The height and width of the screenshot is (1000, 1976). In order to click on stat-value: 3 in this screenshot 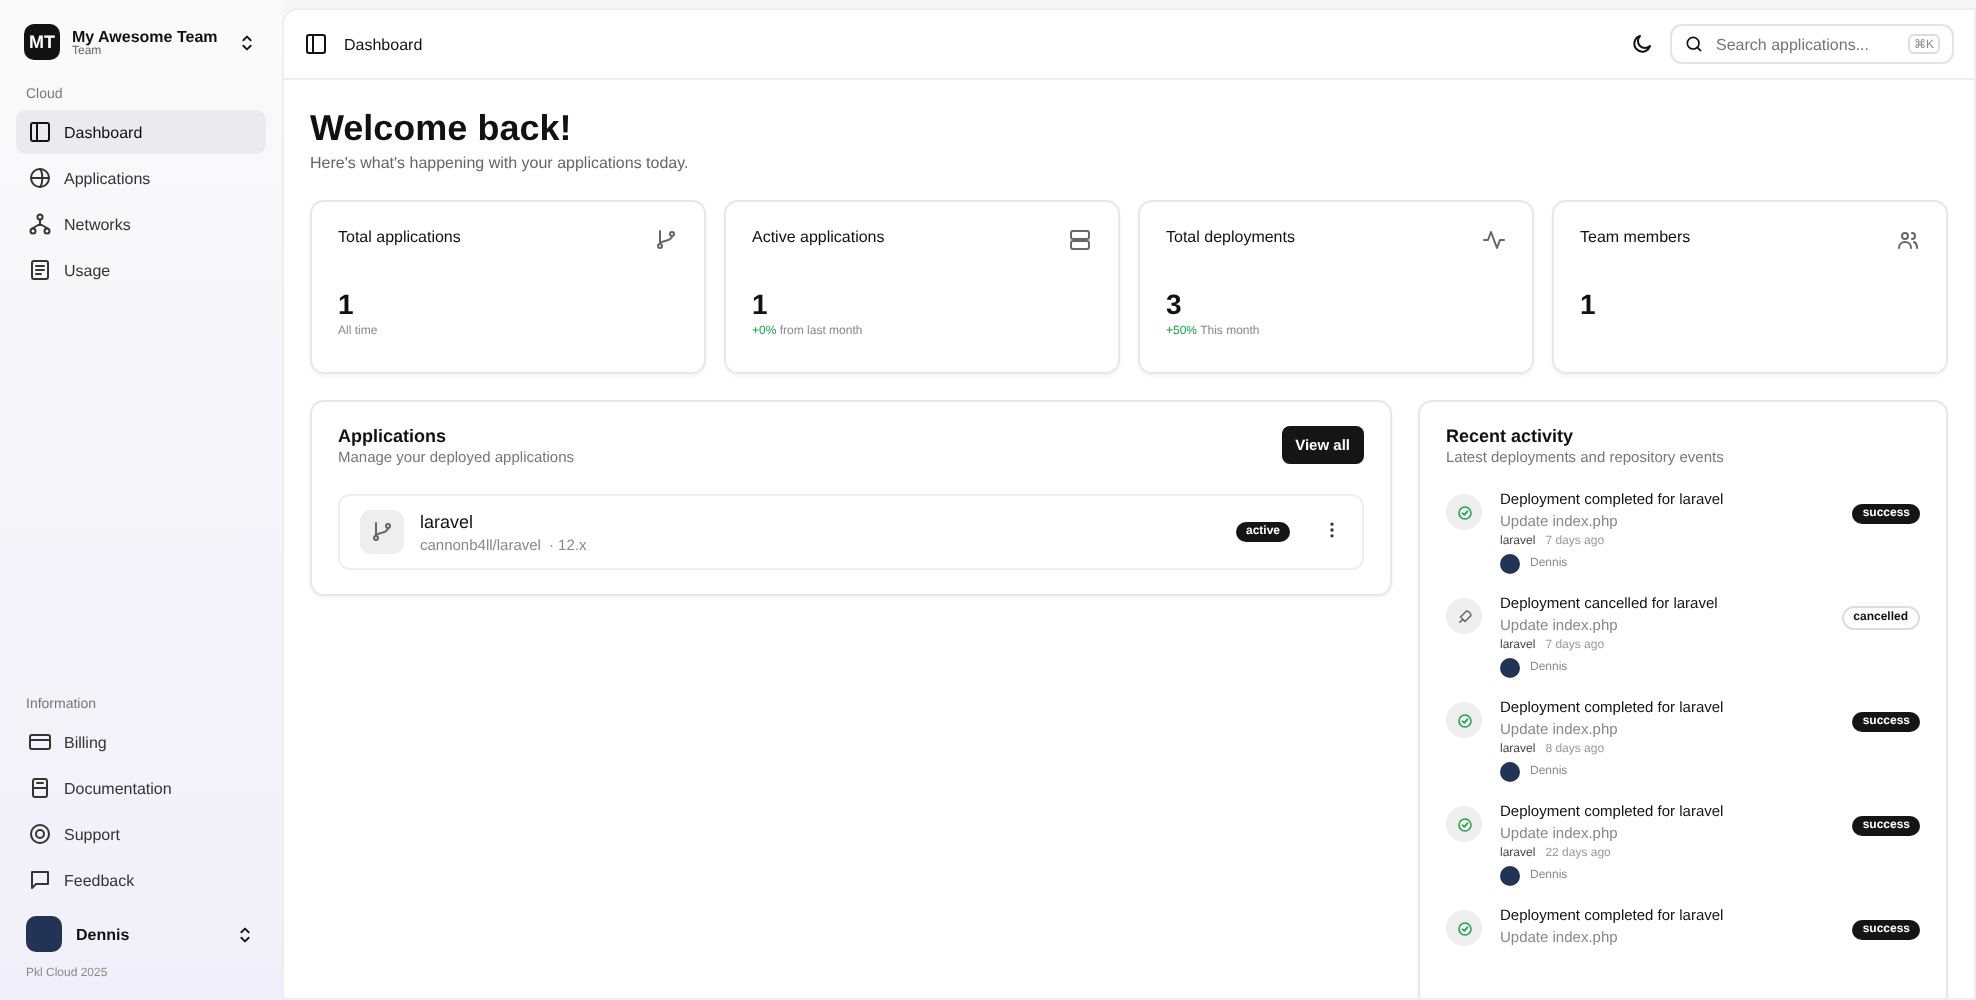, I will do `click(1175, 304)`.